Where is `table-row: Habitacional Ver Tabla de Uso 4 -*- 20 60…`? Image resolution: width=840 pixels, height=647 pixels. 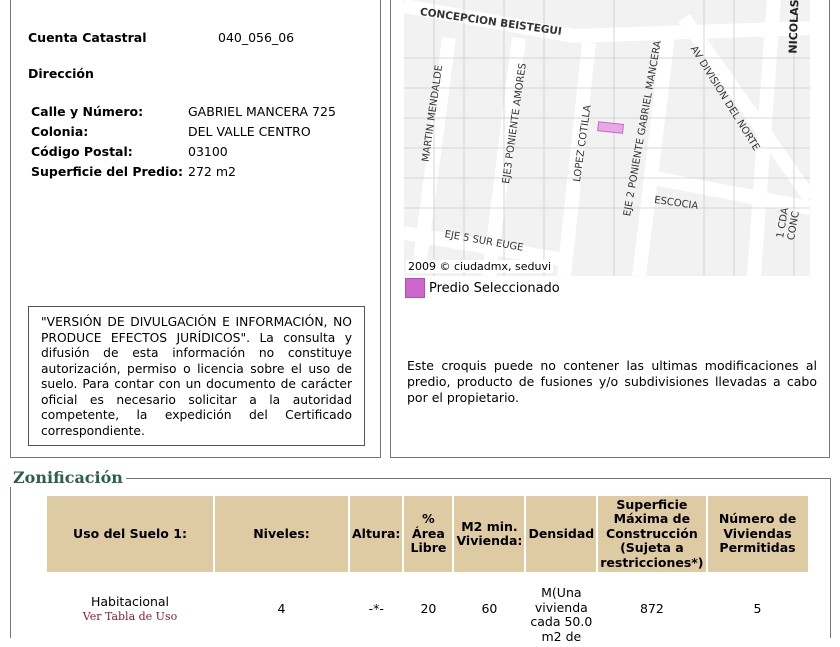 table-row: Habitacional Ver Tabla de Uso 4 -*- 20 60… is located at coordinates (427, 609).